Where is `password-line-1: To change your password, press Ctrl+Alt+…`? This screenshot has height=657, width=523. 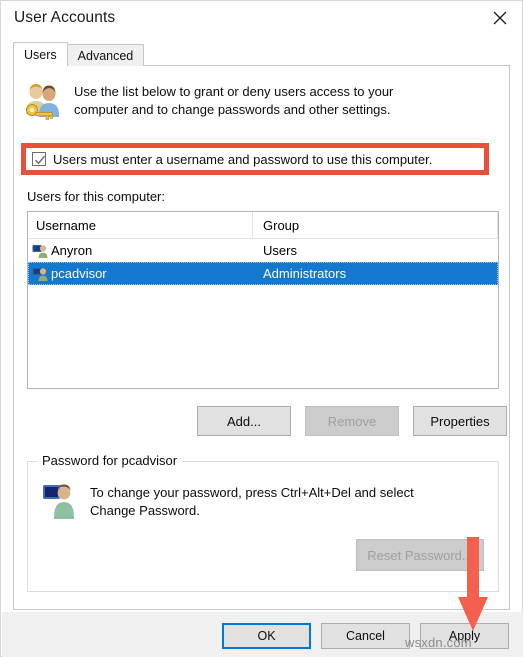
password-line-1: To change your password, press Ctrl+Alt+… is located at coordinates (252, 492).